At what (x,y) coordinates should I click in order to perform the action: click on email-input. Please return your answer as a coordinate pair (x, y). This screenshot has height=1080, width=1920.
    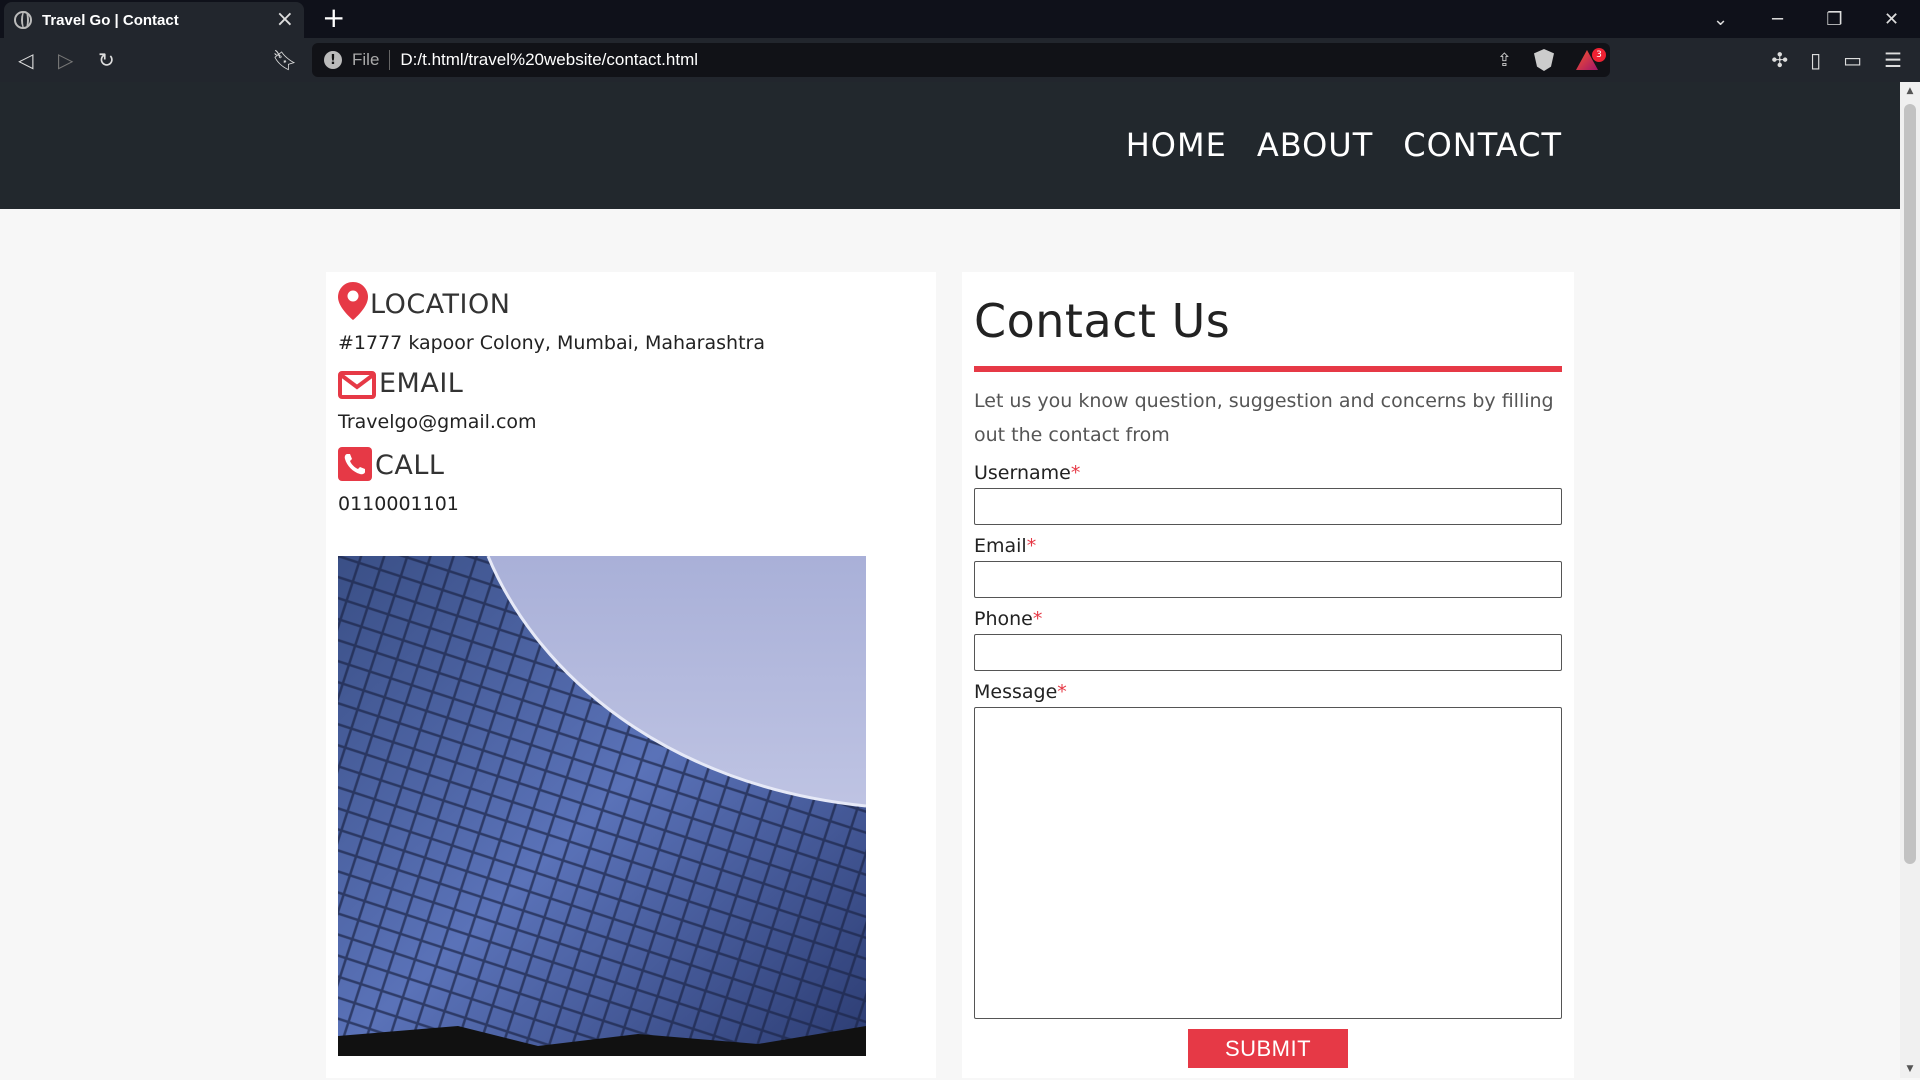
    Looking at the image, I should click on (1268, 579).